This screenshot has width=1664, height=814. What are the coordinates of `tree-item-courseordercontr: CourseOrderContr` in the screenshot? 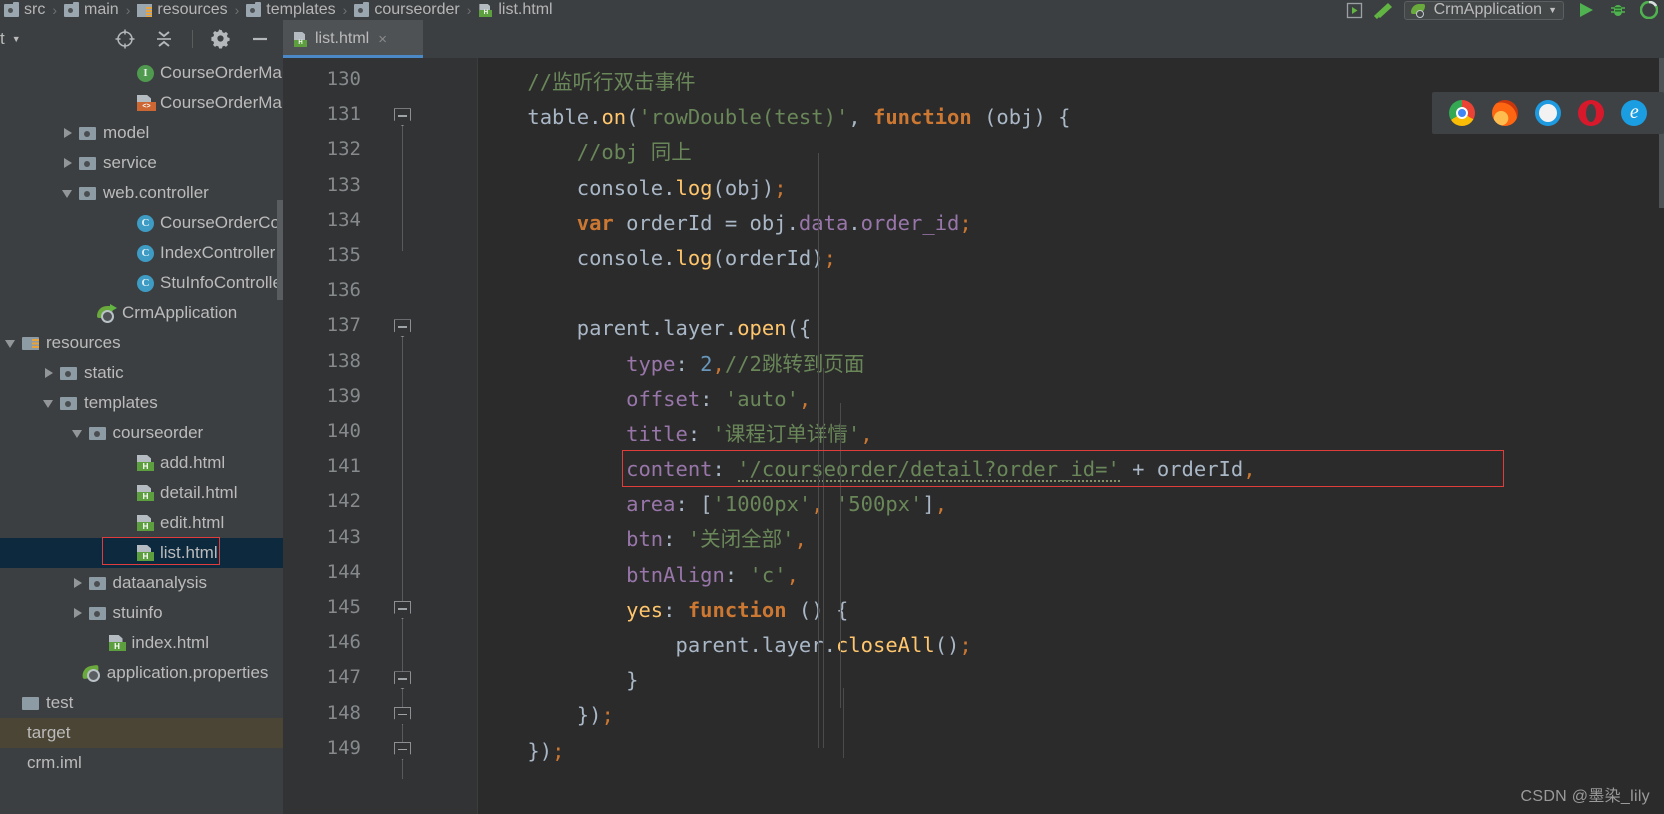 It's located at (141, 223).